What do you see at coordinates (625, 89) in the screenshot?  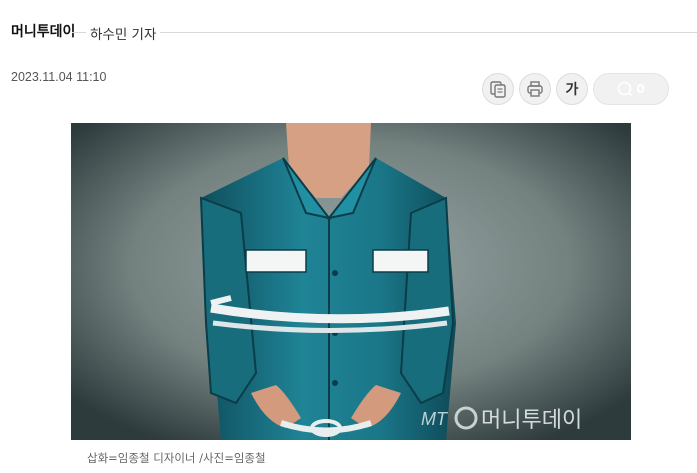 I see `comment-icon` at bounding box center [625, 89].